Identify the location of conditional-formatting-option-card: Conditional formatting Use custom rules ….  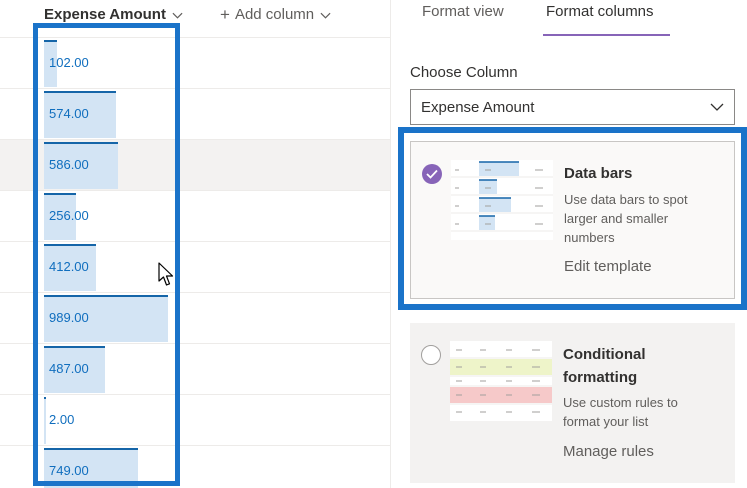
(572, 403).